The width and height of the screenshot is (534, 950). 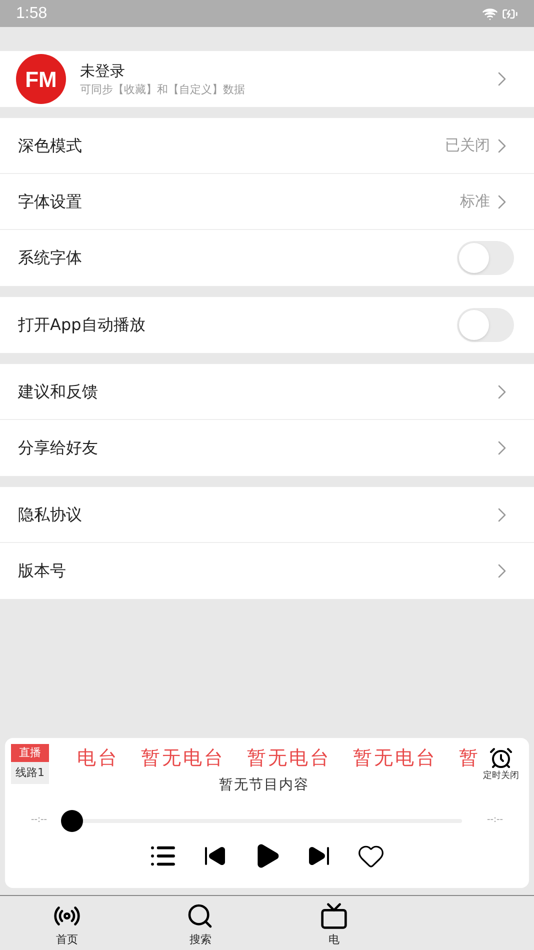 I want to click on row-label: 打开App自动播放, so click(x=82, y=325).